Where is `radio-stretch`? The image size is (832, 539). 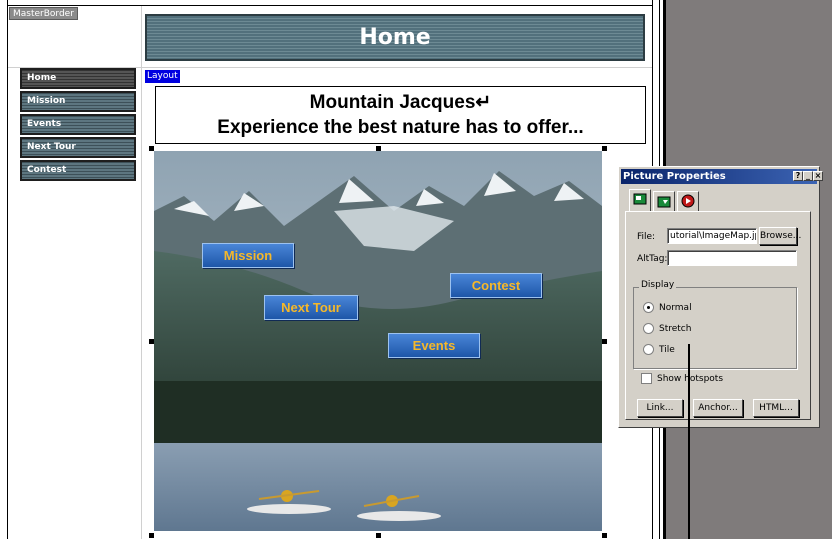
radio-stretch is located at coordinates (648, 328).